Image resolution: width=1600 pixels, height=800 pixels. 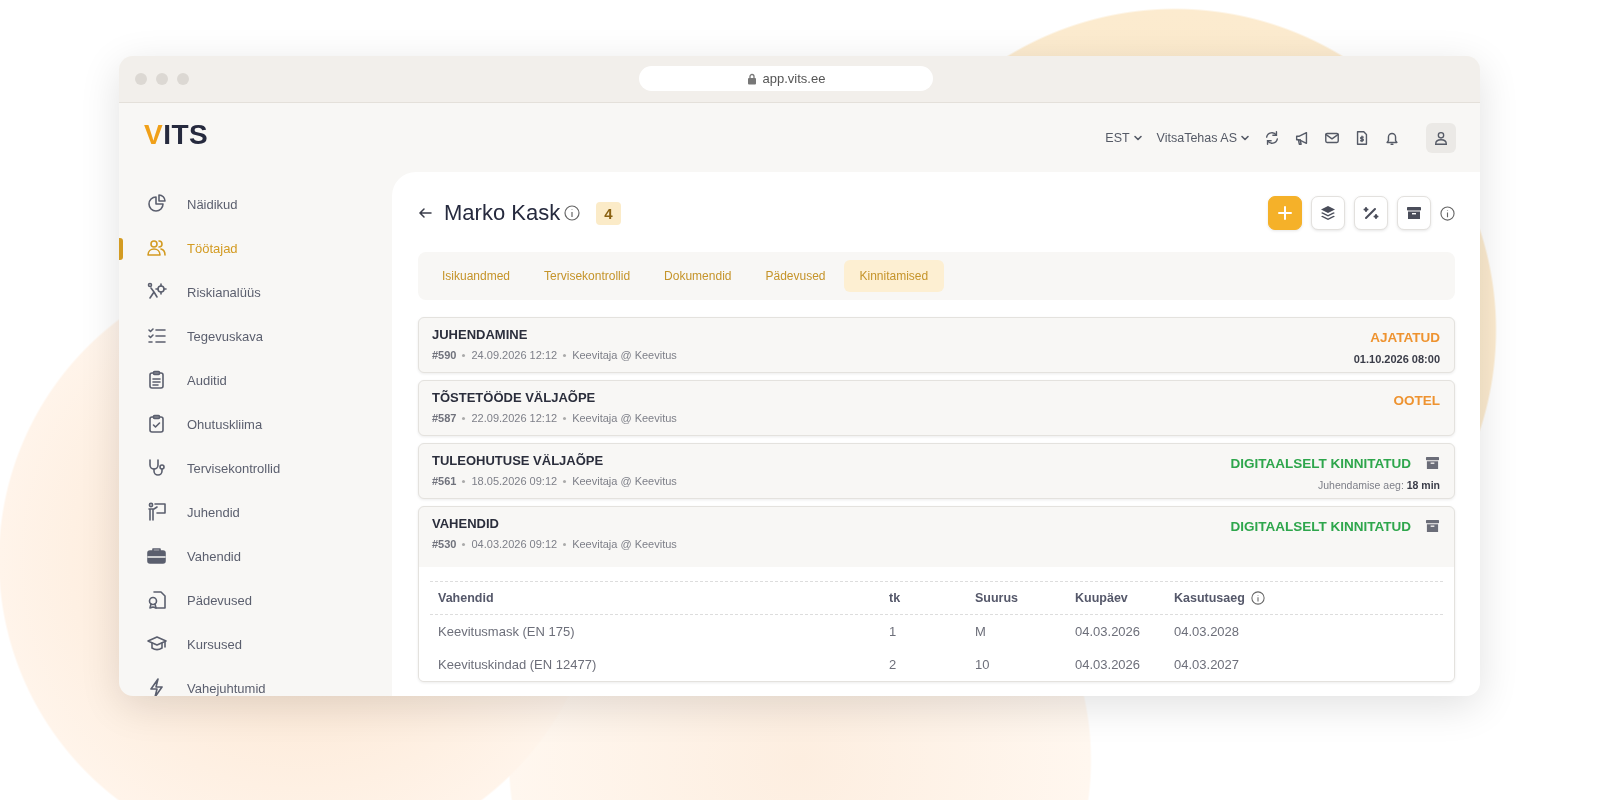 What do you see at coordinates (983, 664) in the screenshot?
I see `table-cell-text: 10` at bounding box center [983, 664].